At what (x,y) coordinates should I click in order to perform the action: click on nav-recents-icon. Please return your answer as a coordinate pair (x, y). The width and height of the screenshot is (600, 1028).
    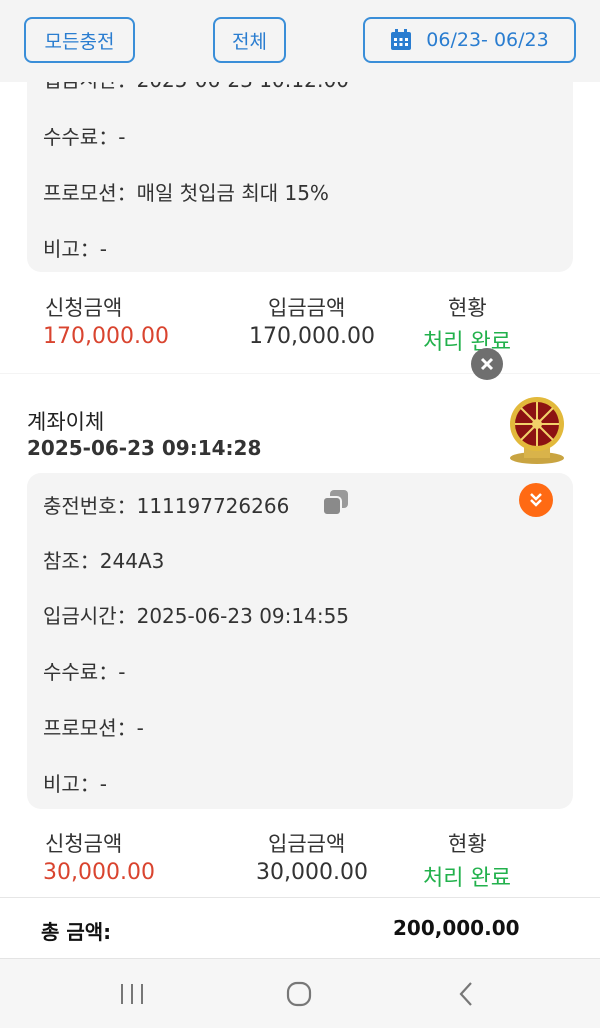
    Looking at the image, I should click on (132, 994).